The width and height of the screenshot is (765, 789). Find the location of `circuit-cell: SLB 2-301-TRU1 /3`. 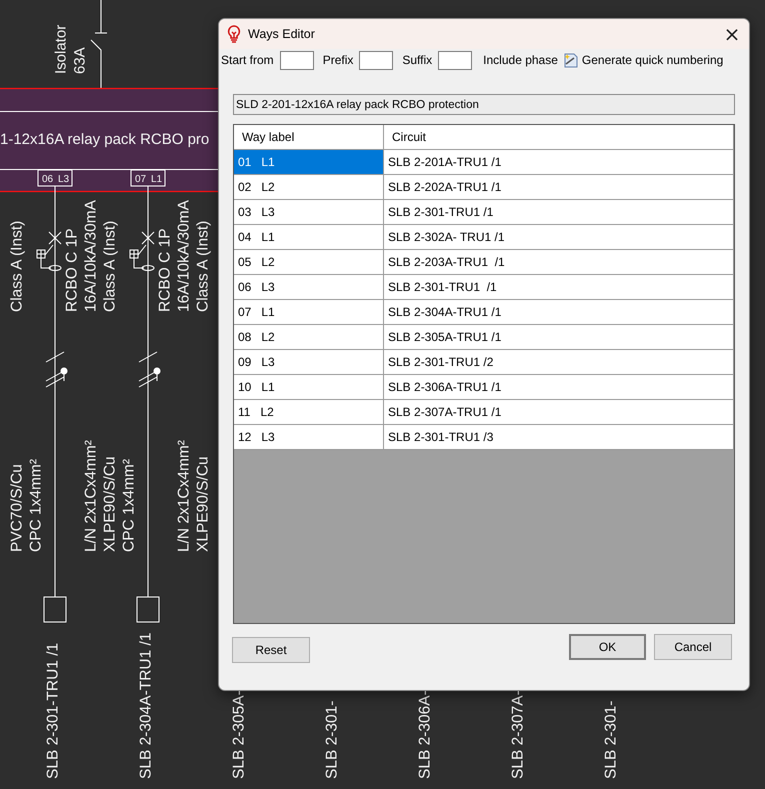

circuit-cell: SLB 2-301-TRU1 /3 is located at coordinates (559, 437).